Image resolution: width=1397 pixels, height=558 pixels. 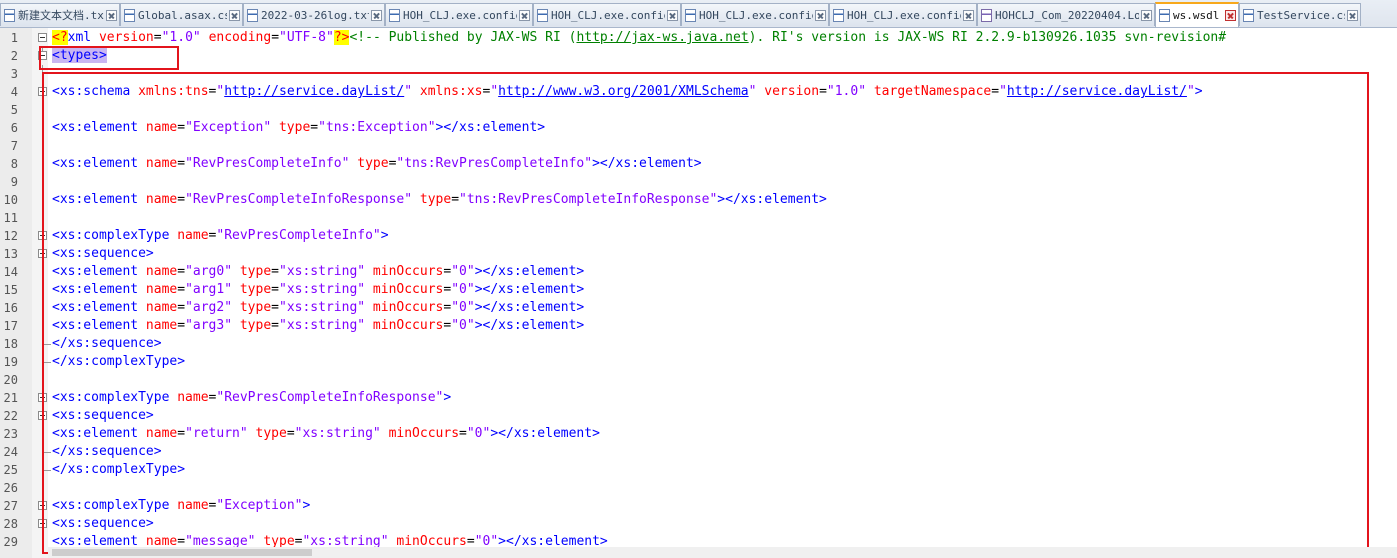 What do you see at coordinates (14, 92) in the screenshot?
I see `line-number: 4` at bounding box center [14, 92].